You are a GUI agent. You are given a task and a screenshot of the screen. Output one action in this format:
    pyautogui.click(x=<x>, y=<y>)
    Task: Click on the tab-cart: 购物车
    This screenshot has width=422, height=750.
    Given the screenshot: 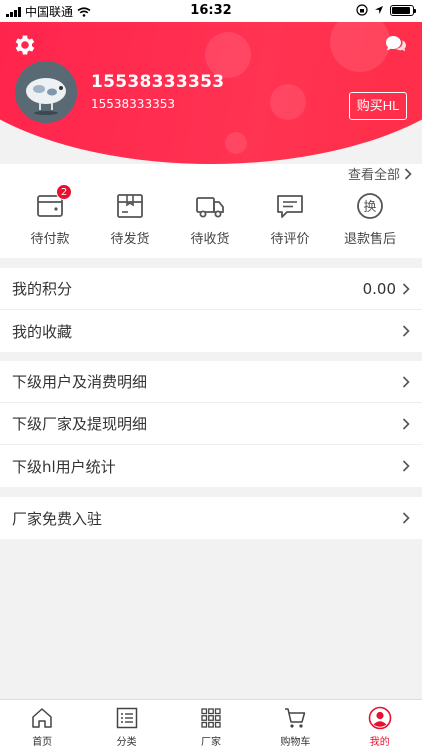 What is the action you would take?
    pyautogui.click(x=295, y=725)
    